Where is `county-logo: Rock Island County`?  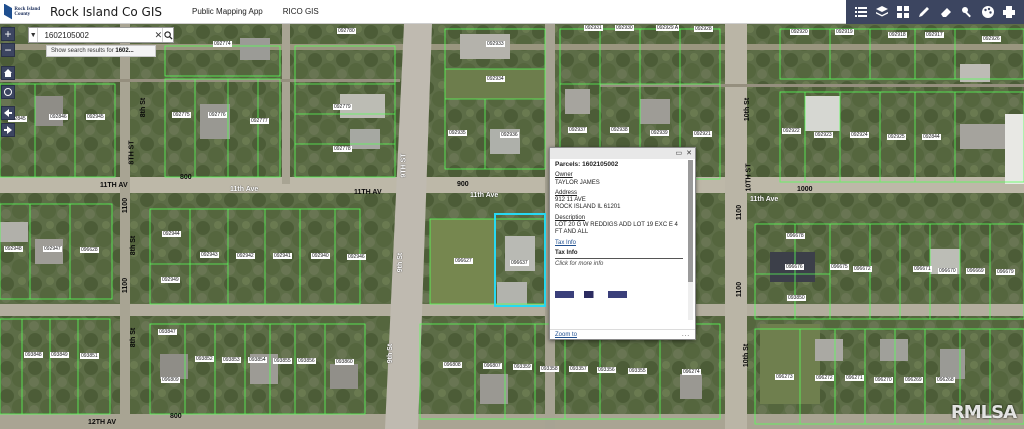
county-logo: Rock Island County is located at coordinates (22, 12).